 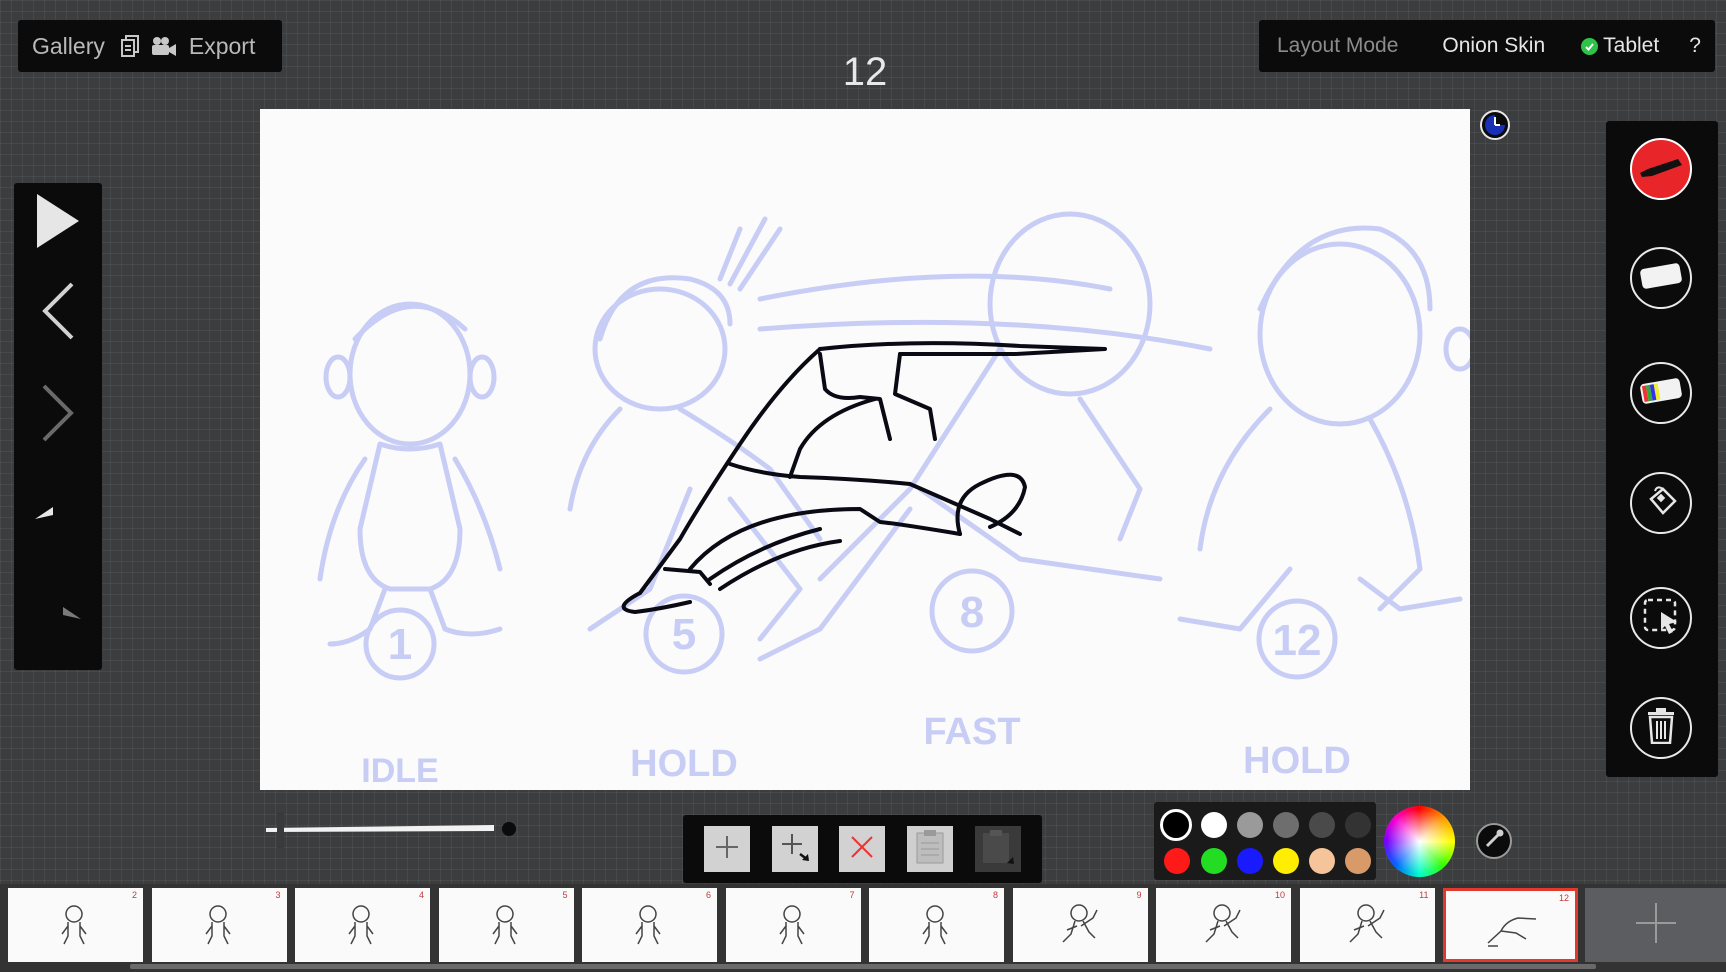 What do you see at coordinates (1695, 46) in the screenshot?
I see `help-button: ?` at bounding box center [1695, 46].